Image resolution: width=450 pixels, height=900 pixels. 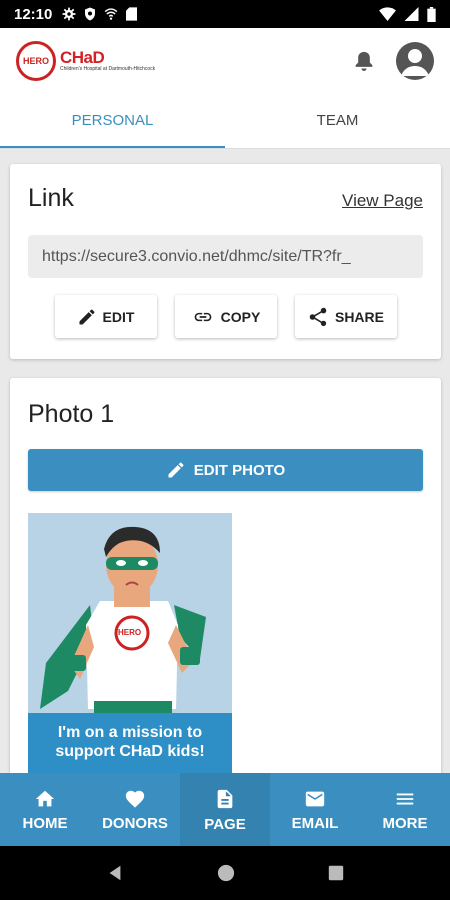 What do you see at coordinates (135, 809) in the screenshot?
I see `nav-donors: DONORS` at bounding box center [135, 809].